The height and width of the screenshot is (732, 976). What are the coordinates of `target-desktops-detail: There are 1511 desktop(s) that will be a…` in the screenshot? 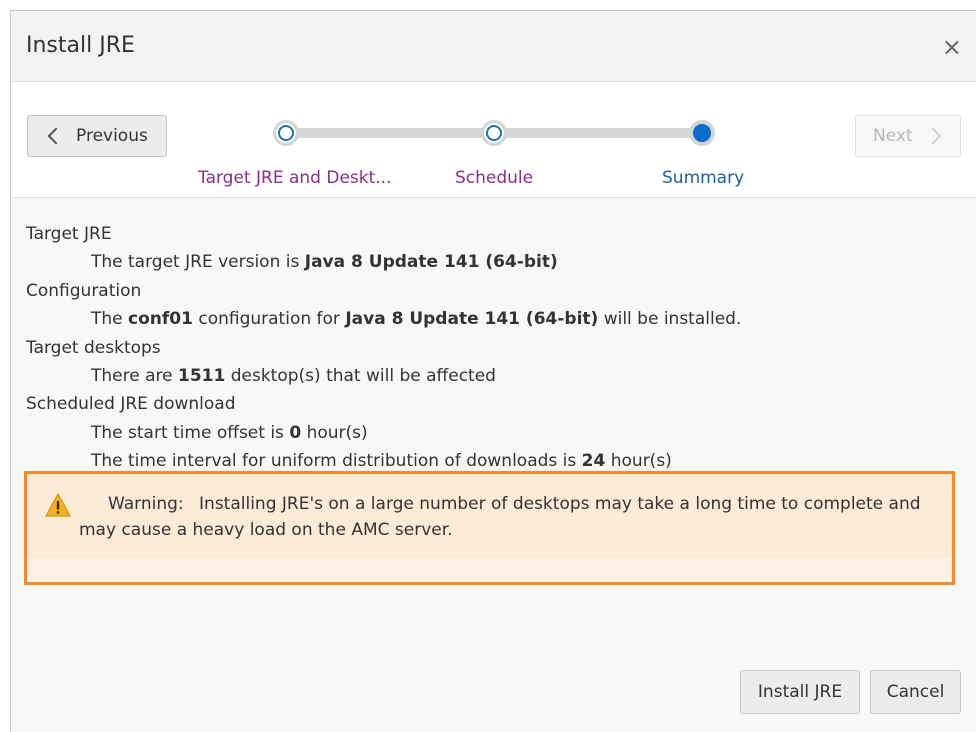 It's located at (293, 375).